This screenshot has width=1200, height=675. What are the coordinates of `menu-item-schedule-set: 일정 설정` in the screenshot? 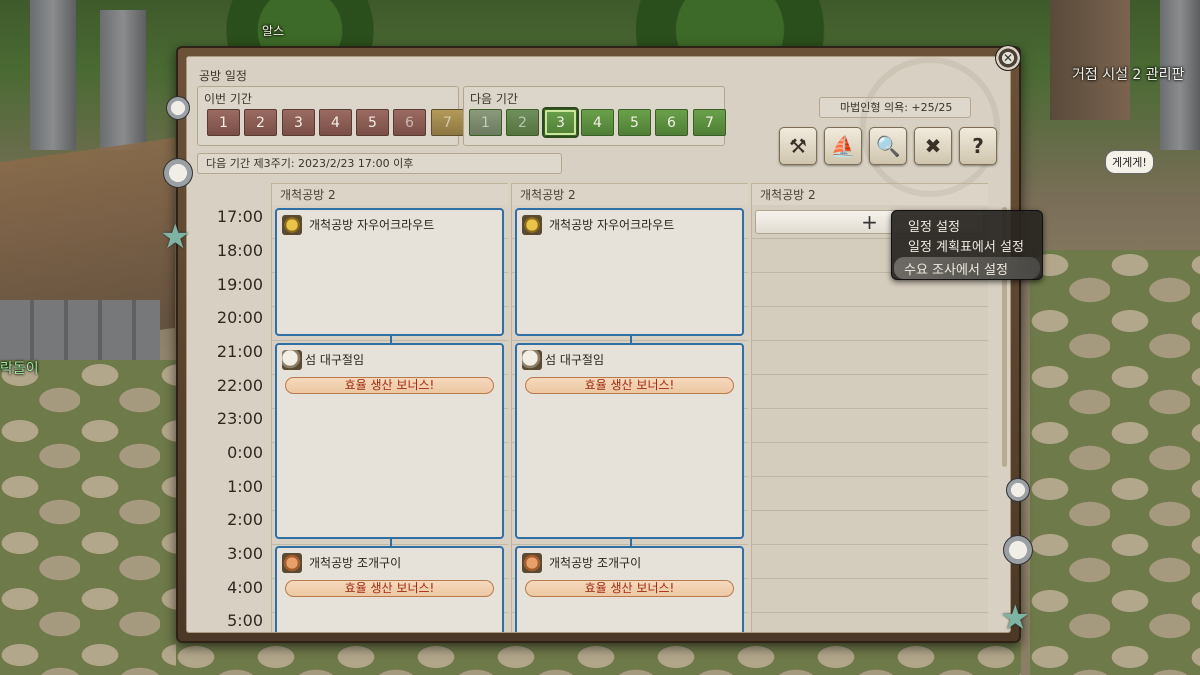 It's located at (934, 225).